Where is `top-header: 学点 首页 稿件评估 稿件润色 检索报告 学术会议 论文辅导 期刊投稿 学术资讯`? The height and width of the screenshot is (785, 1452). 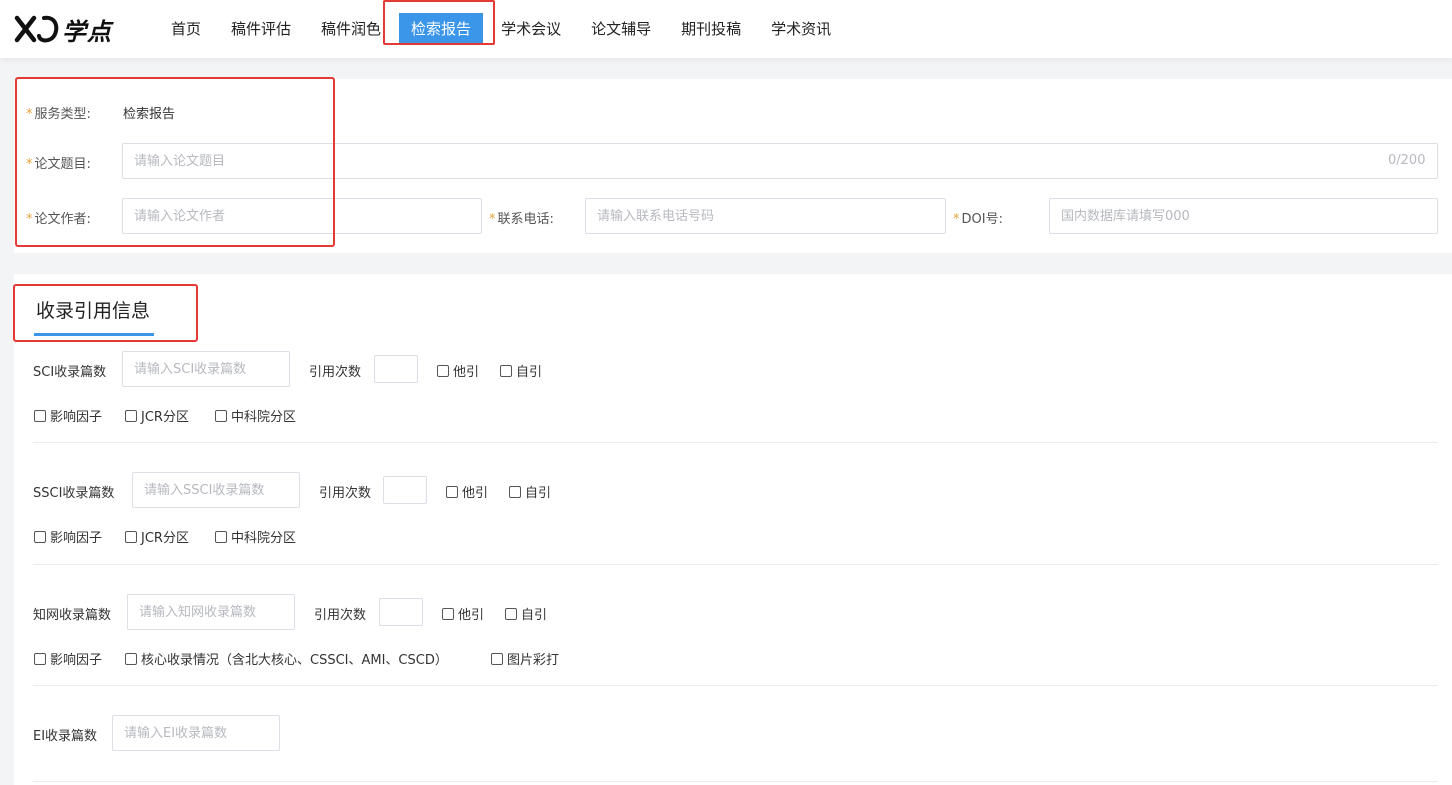
top-header: 学点 首页 稿件评估 稿件润色 检索报告 学术会议 论文辅导 期刊投稿 学术资讯 is located at coordinates (726, 29).